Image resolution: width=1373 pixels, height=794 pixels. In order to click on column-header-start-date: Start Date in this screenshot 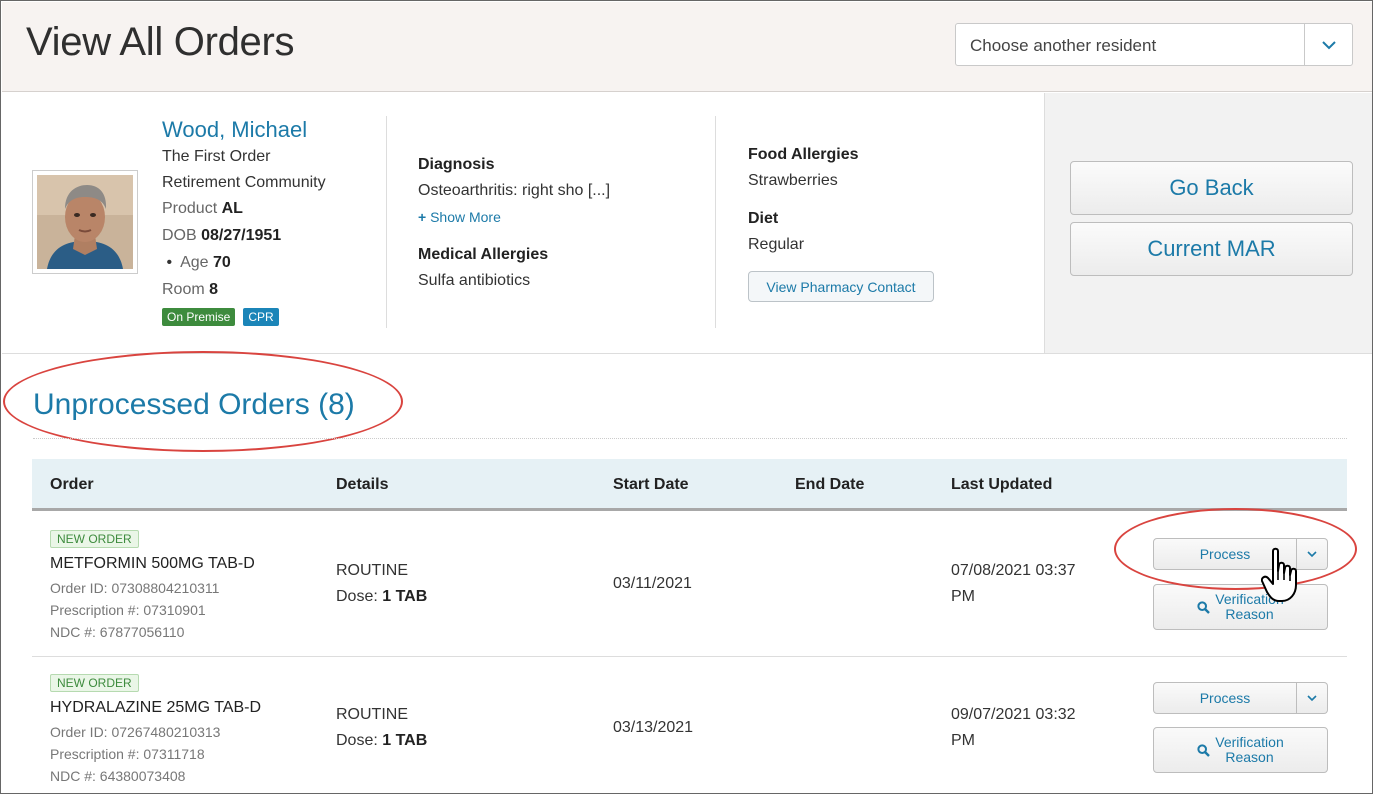, I will do `click(651, 485)`.